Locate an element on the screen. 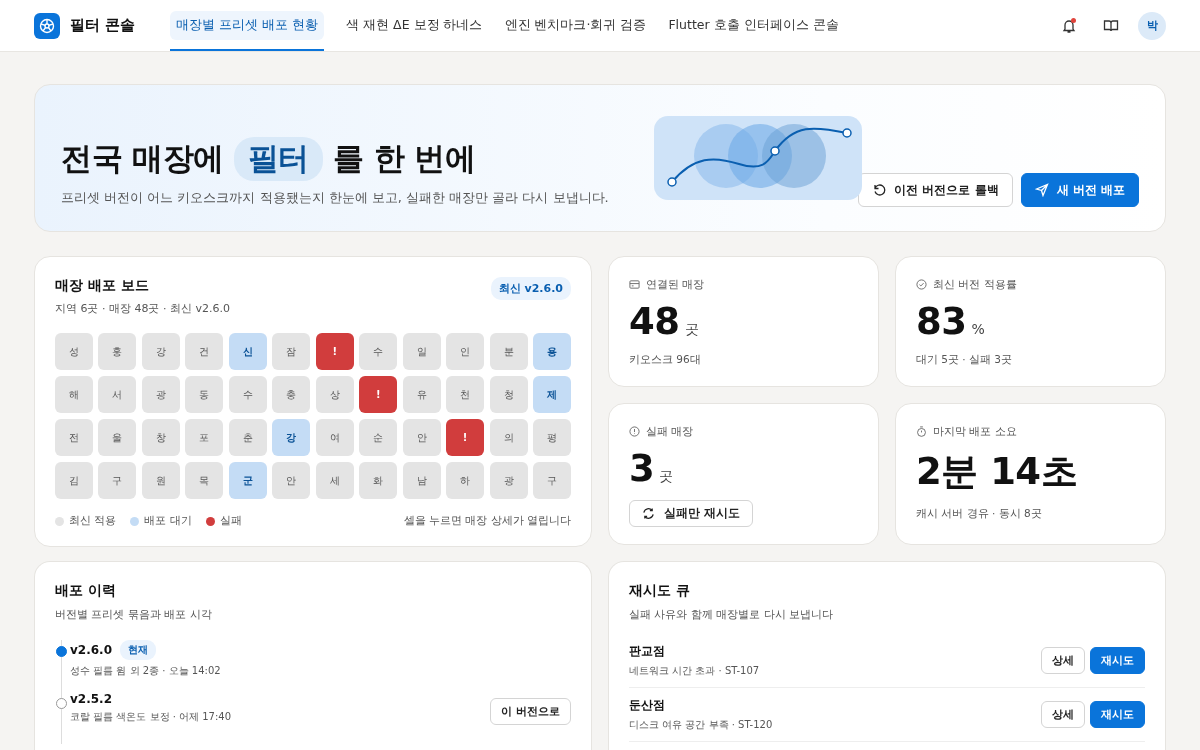 Image resolution: width=1200 pixels, height=750 pixels. card-subtitle: 버전별 프리셋 묶음과 배포 시각 is located at coordinates (134, 614).